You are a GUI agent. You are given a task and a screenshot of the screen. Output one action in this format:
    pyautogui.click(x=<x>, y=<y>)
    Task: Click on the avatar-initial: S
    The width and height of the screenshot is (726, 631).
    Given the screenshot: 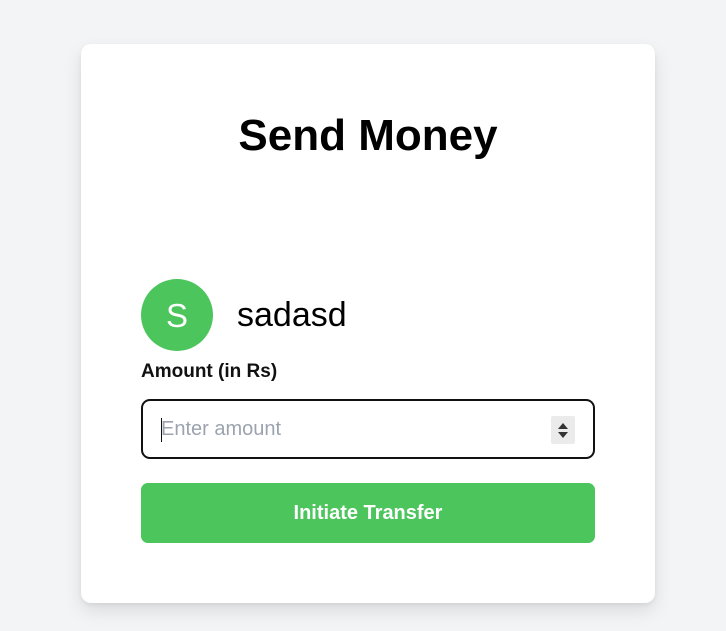 What is the action you would take?
    pyautogui.click(x=176, y=315)
    